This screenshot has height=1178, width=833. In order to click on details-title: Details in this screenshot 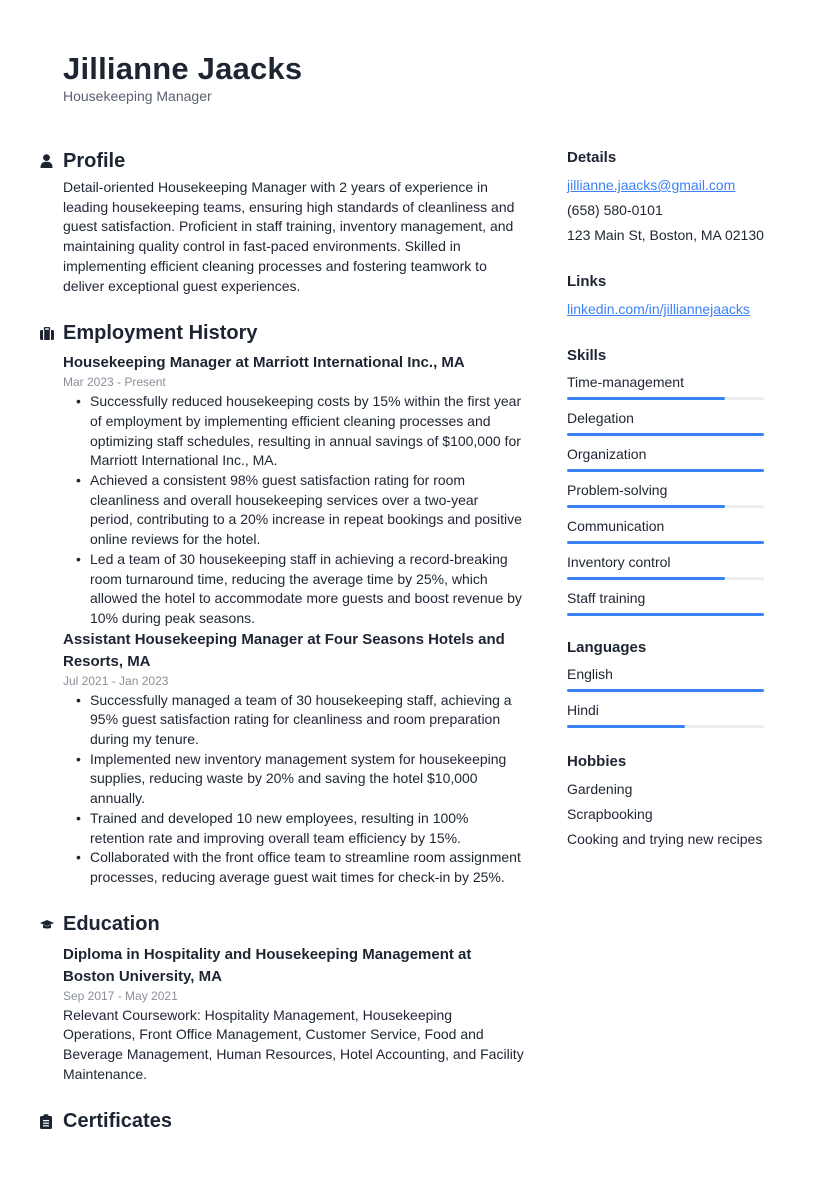, I will do `click(592, 157)`.